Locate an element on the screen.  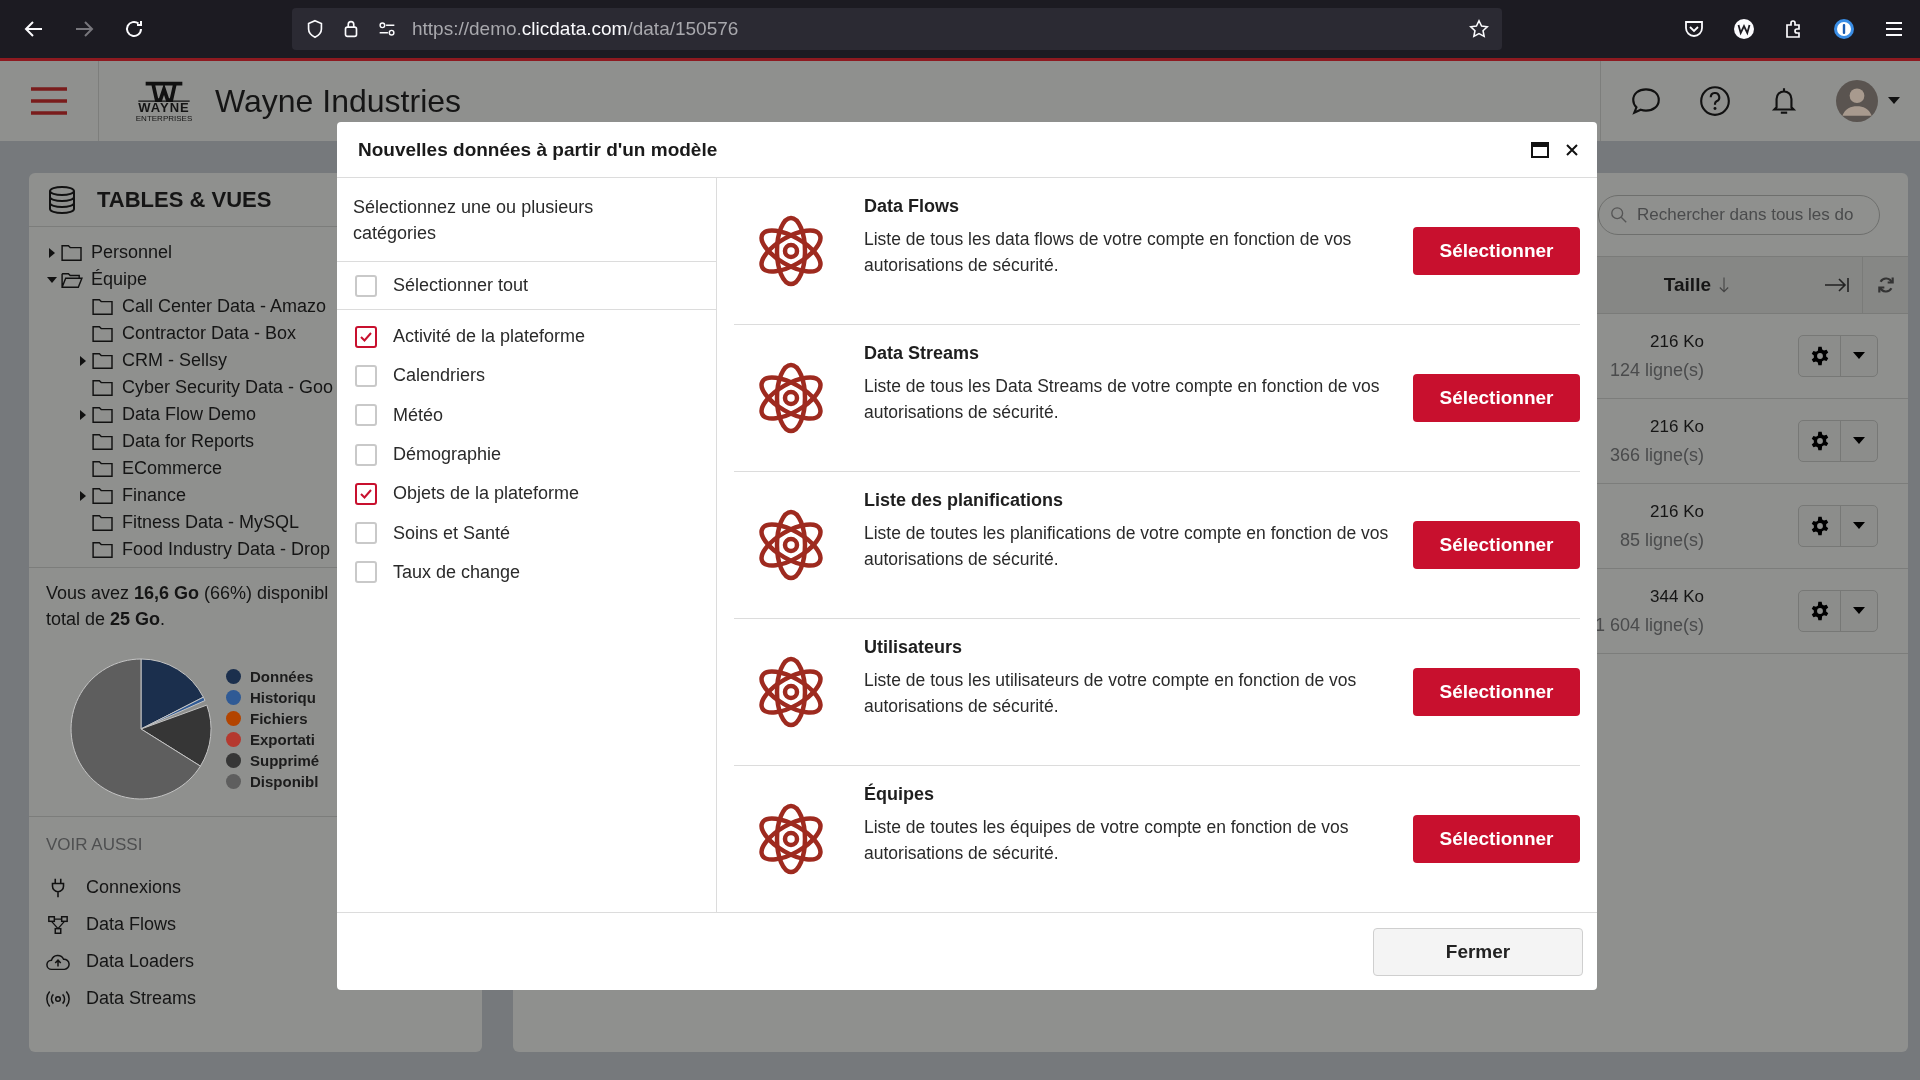
legend-label: Historiqu is located at coordinates (283, 697).